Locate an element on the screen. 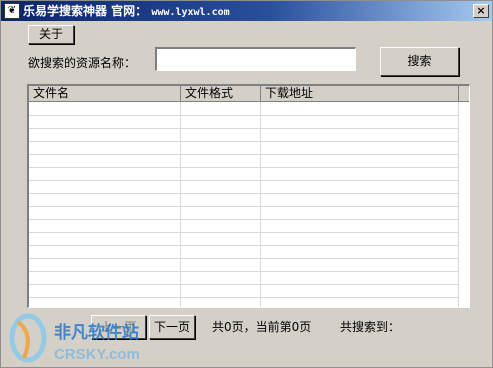  website-url: www.lyxwl.com is located at coordinates (190, 12).